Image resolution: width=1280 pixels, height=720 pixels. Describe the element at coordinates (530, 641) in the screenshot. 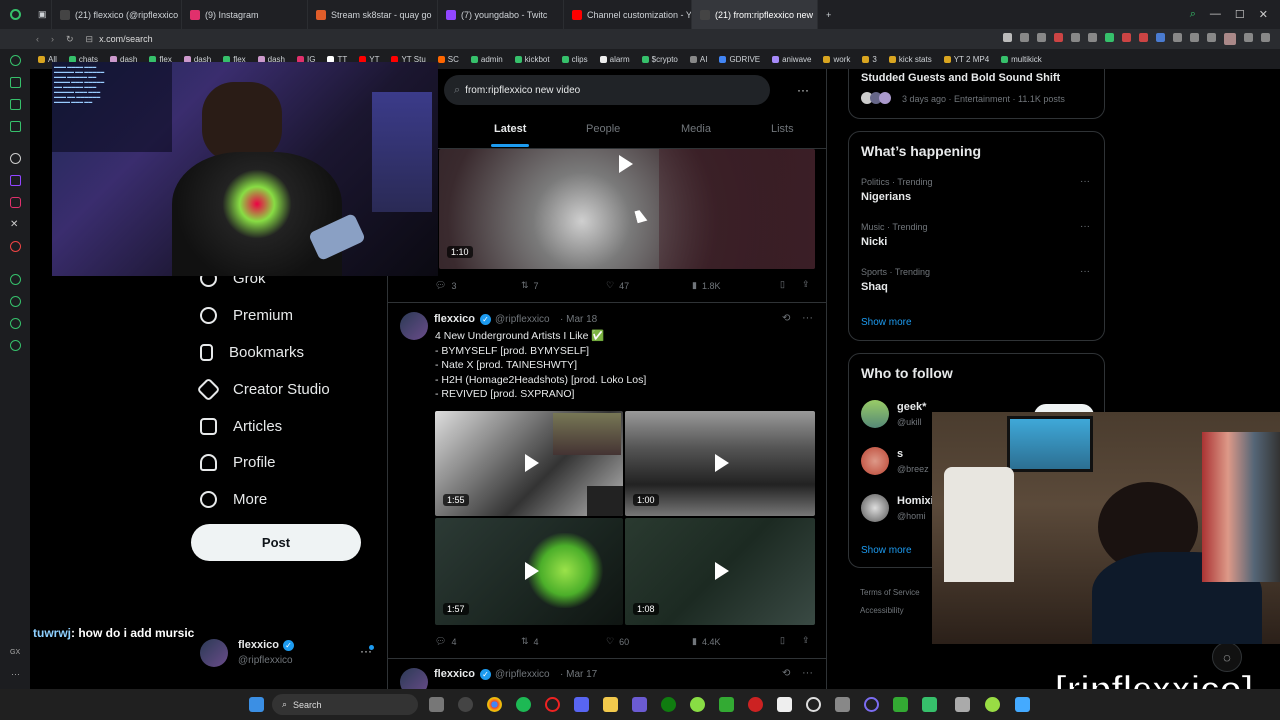

I see `repost-button: ⇅ 4` at that location.